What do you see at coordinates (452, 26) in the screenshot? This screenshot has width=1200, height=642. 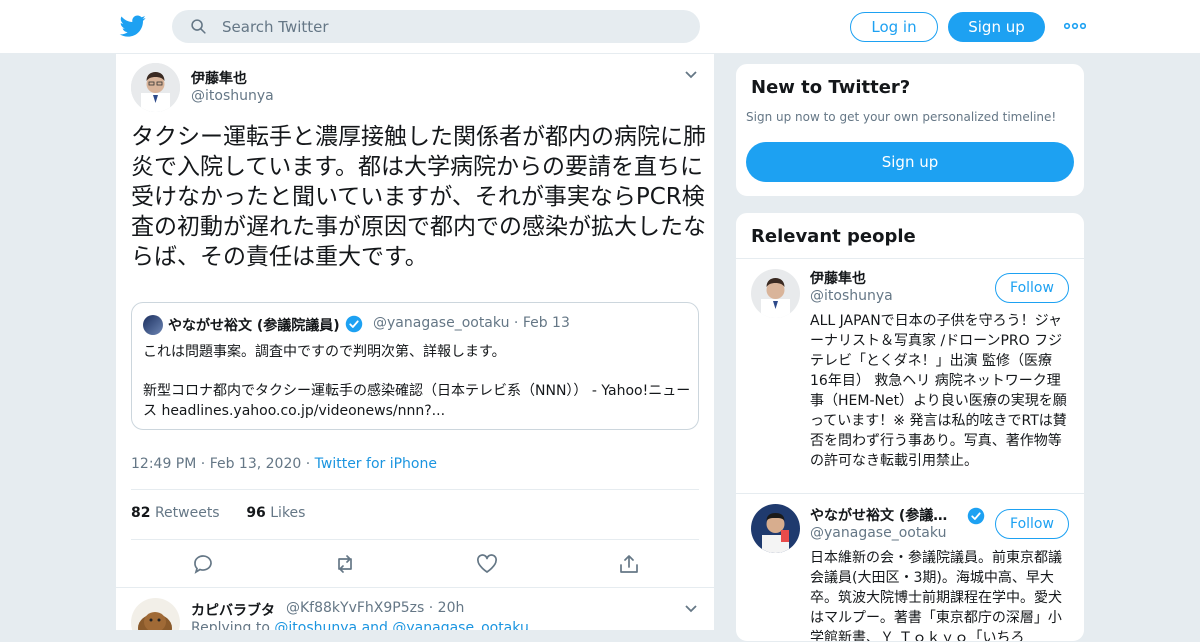 I see `search-input` at bounding box center [452, 26].